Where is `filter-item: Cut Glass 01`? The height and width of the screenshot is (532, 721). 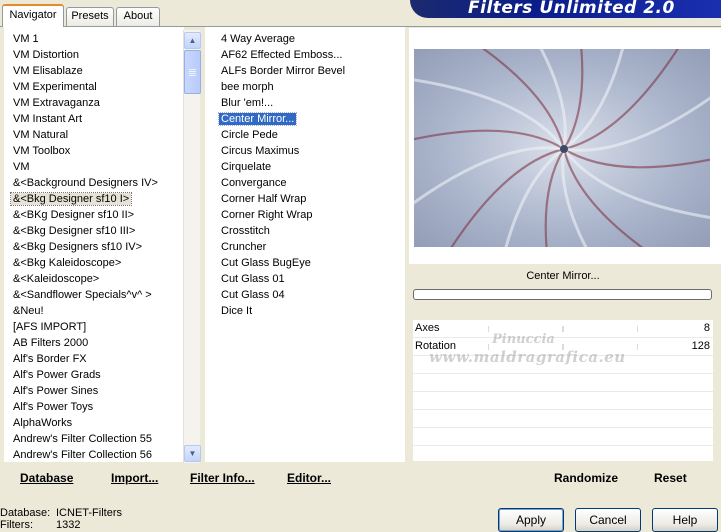
filter-item: Cut Glass 01 is located at coordinates (246, 279).